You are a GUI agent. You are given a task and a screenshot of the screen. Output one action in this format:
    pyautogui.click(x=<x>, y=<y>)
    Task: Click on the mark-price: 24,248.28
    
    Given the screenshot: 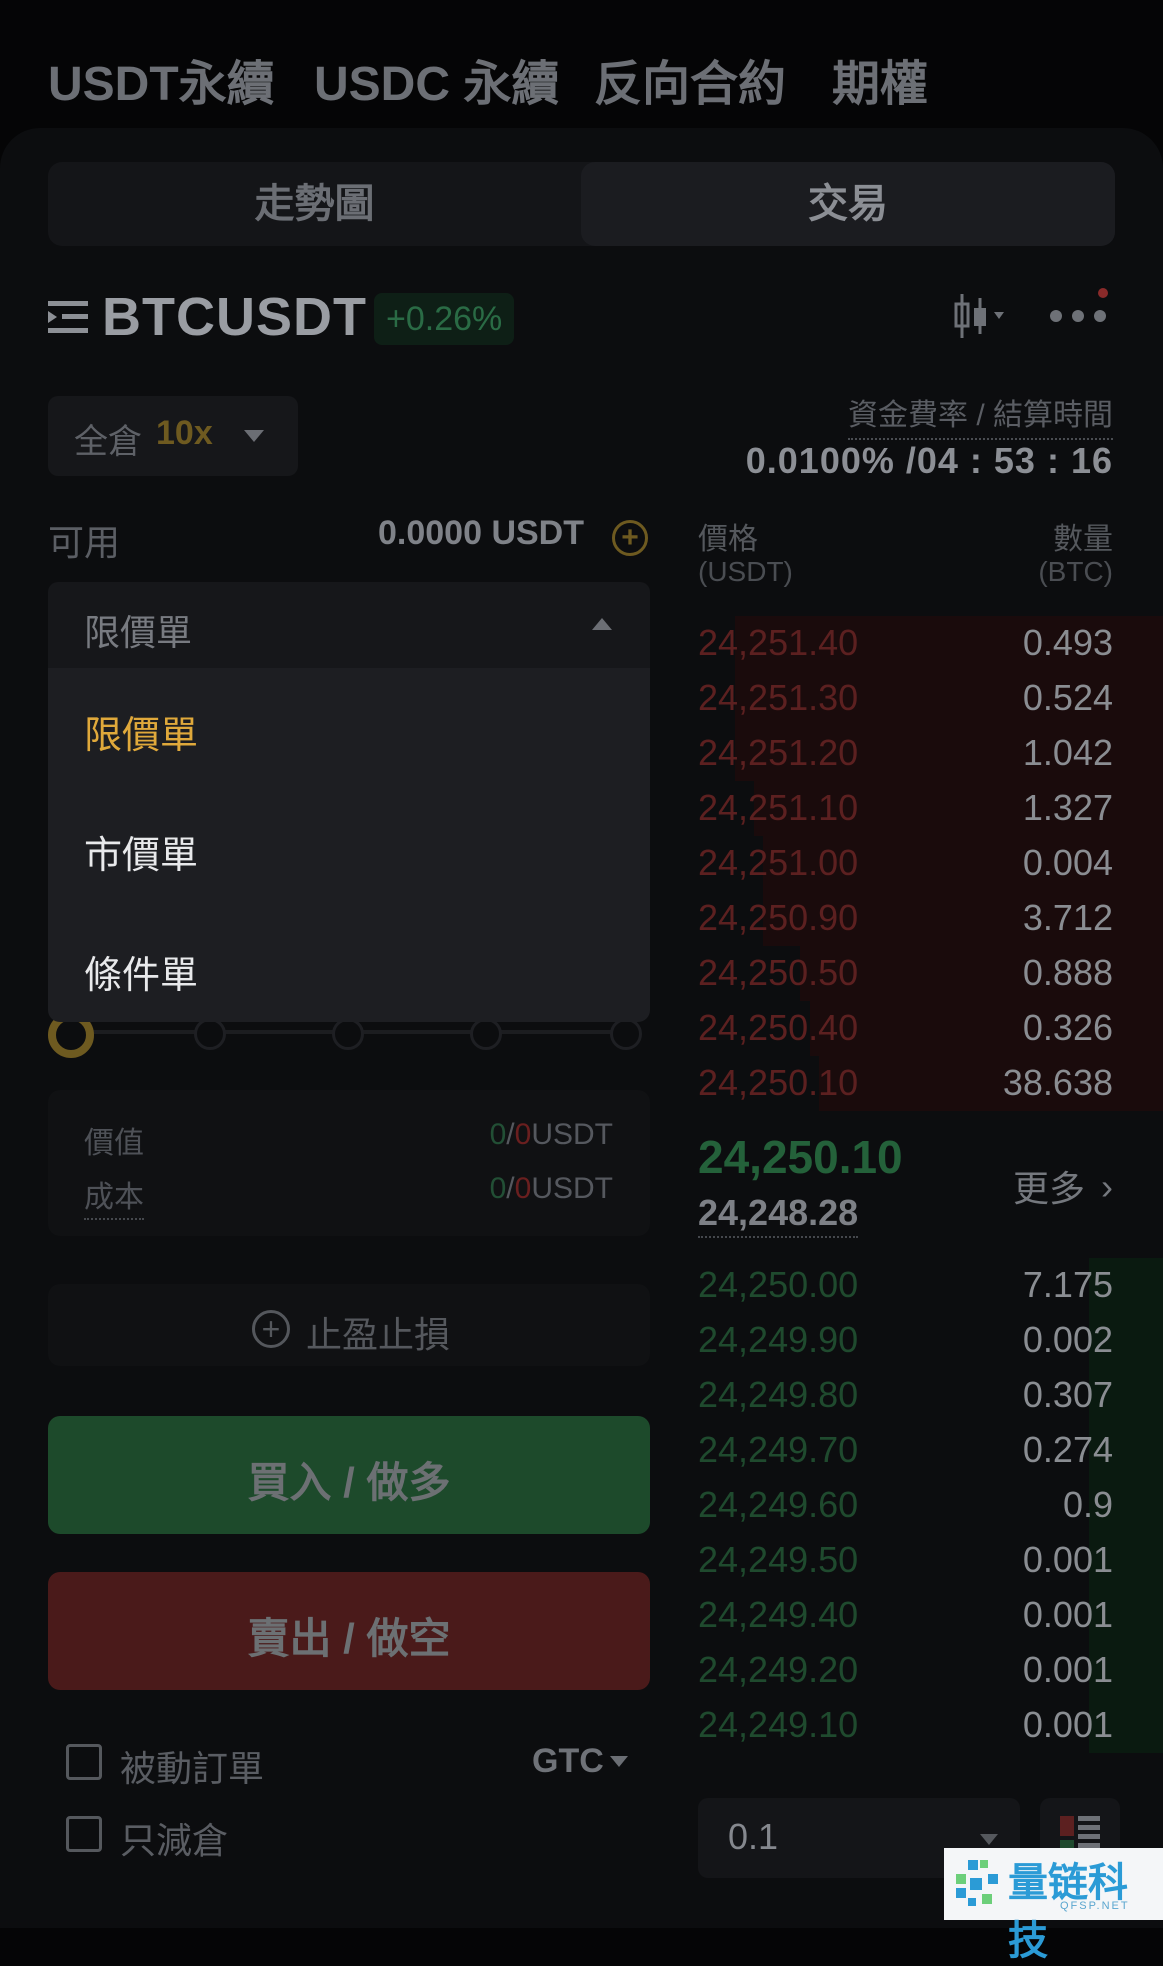 What is the action you would take?
    pyautogui.click(x=778, y=1215)
    